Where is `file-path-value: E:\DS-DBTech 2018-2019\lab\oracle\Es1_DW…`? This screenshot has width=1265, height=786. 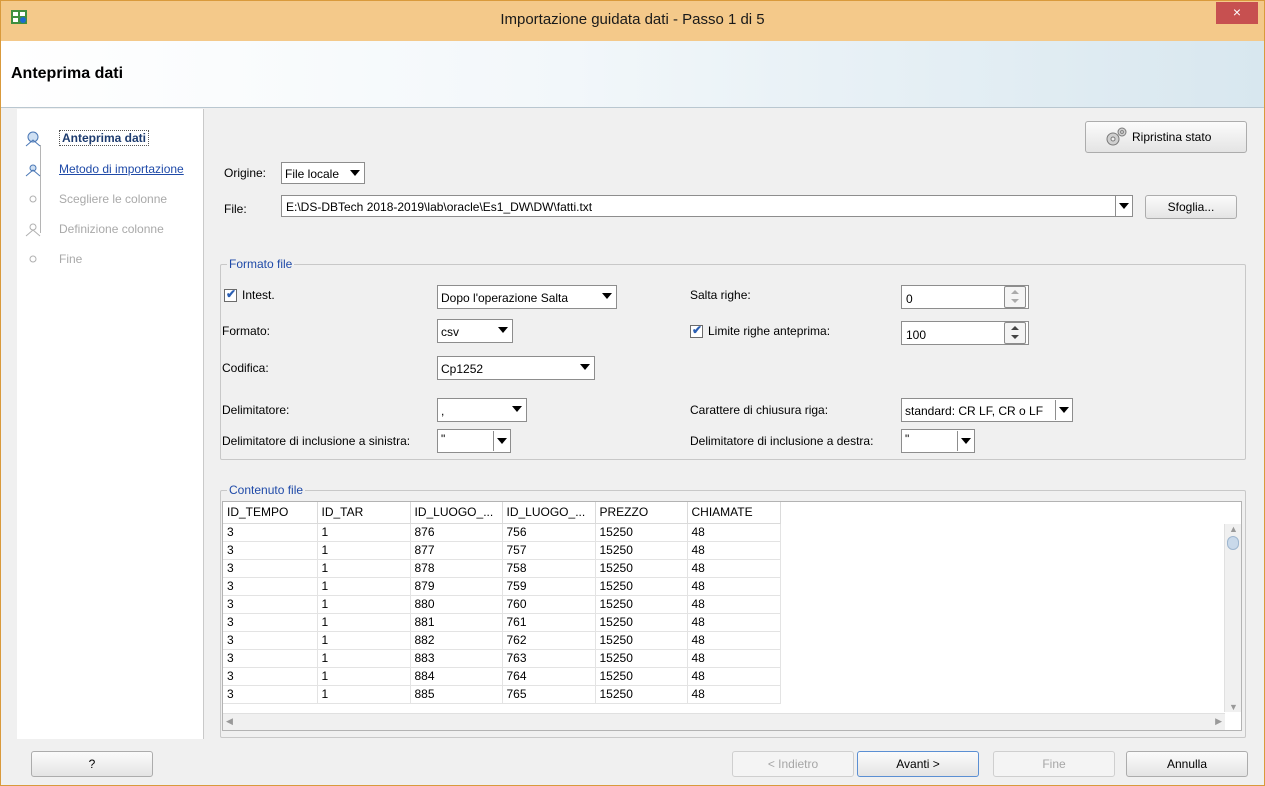 file-path-value: E:\DS-DBTech 2018-2019\lab\oracle\Es1_DW… is located at coordinates (439, 207).